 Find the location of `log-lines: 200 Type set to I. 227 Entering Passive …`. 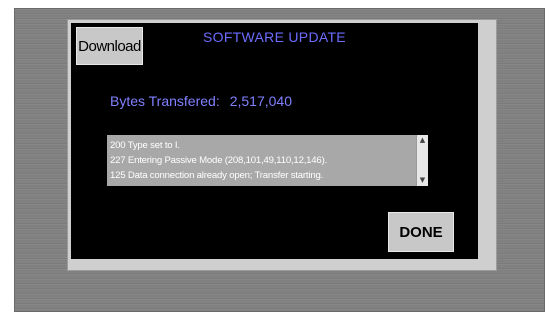

log-lines: 200 Type set to I. 227 Entering Passive … is located at coordinates (261, 160).